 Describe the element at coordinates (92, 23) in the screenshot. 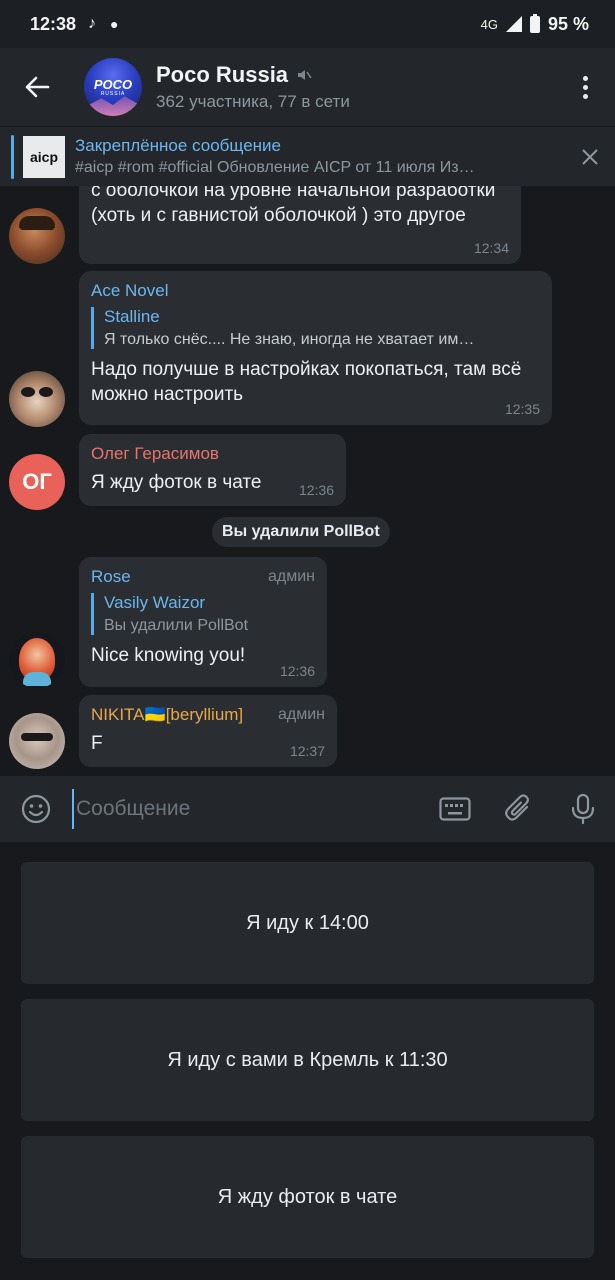

I see `tiktok-icon: ♪` at that location.